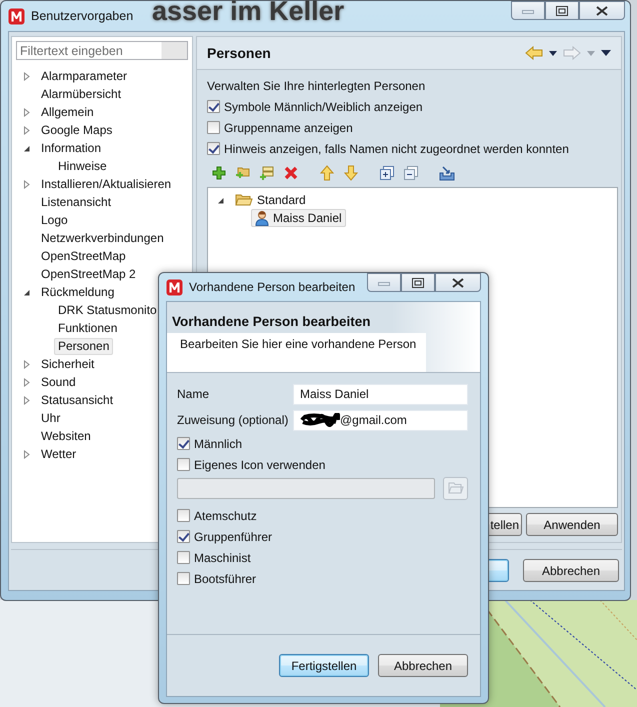  What do you see at coordinates (323, 107) in the screenshot?
I see `checkbox-label: Symbole Männlich/Weiblich anzeigen` at bounding box center [323, 107].